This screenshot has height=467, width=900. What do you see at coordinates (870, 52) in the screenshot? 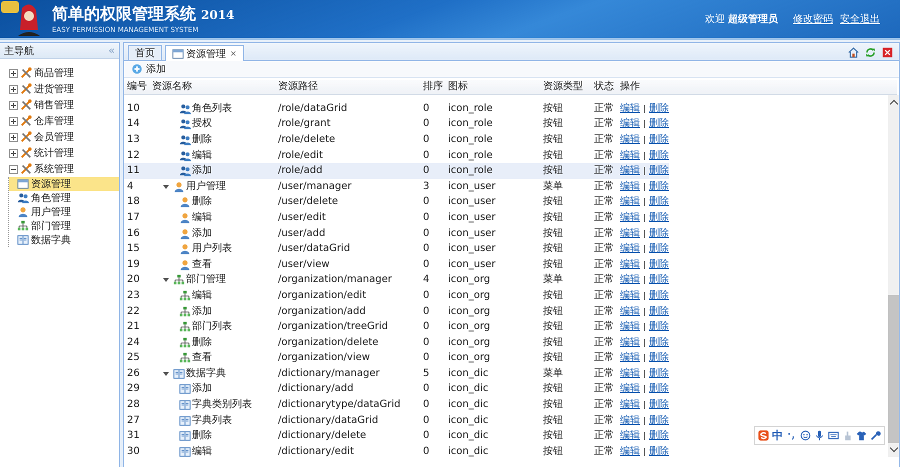
I see `refresh-icon` at bounding box center [870, 52].